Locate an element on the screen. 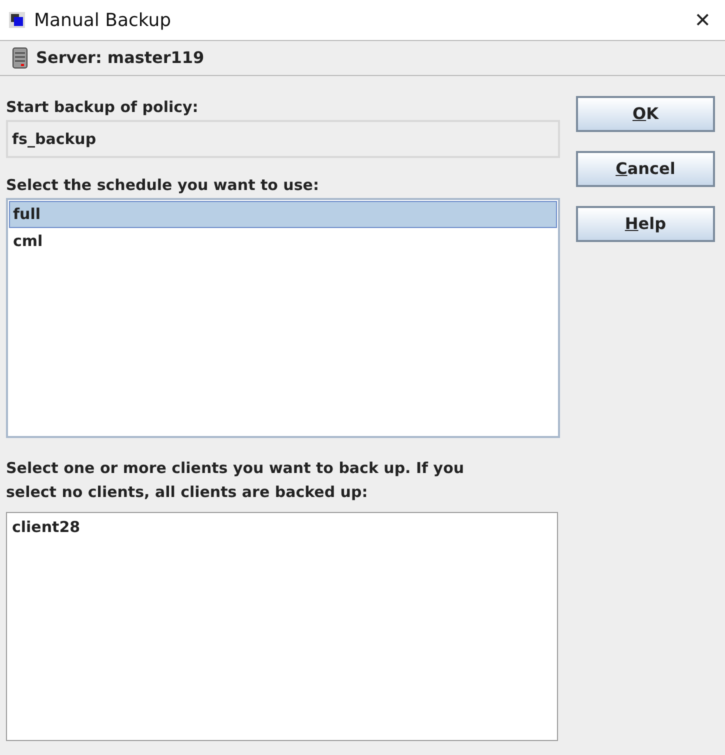 This screenshot has width=725, height=755. server-label: Server: master119 is located at coordinates (120, 58).